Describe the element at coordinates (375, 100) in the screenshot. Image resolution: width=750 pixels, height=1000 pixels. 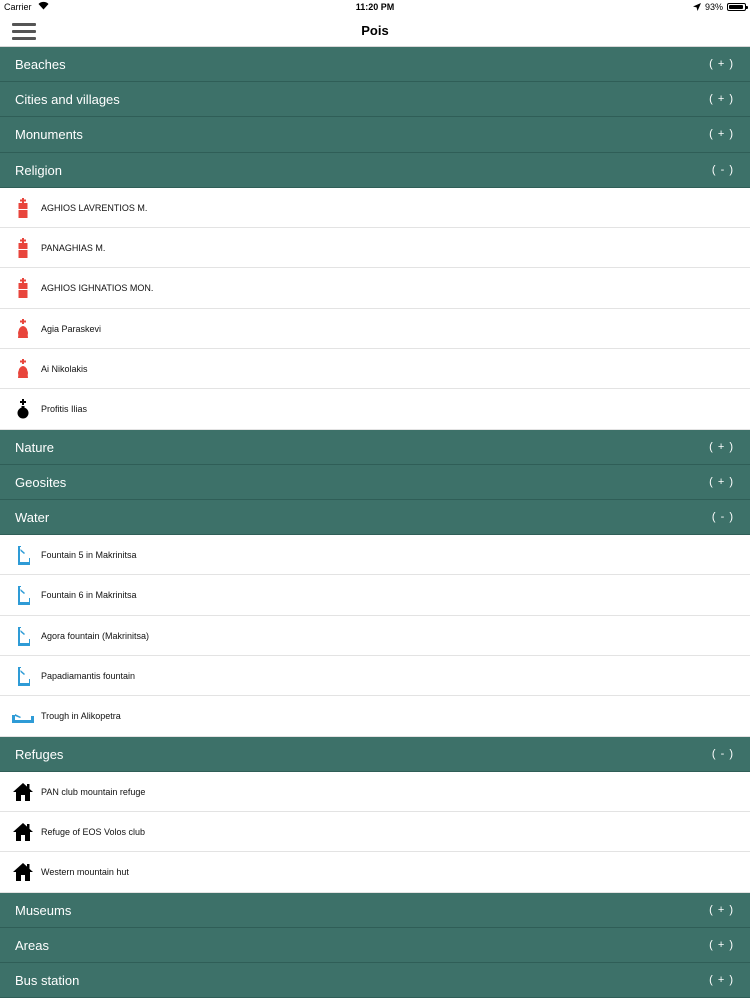
I see `category-header-cities-and-villages: Cities and villages ( + )` at that location.